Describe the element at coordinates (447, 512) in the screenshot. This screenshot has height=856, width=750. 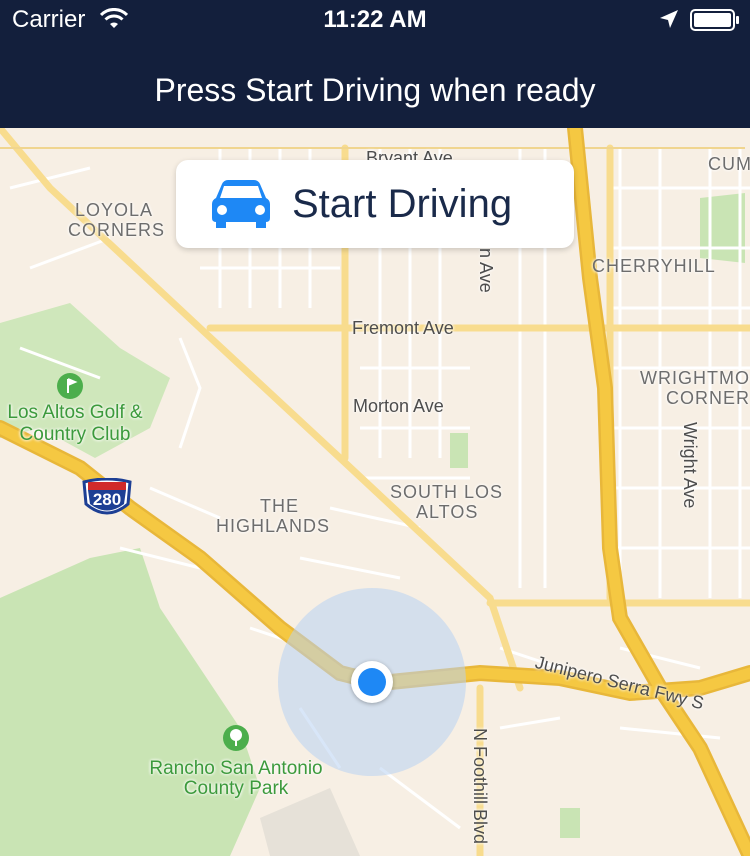
I see `area-label-south-los-2: ALTOS` at that location.